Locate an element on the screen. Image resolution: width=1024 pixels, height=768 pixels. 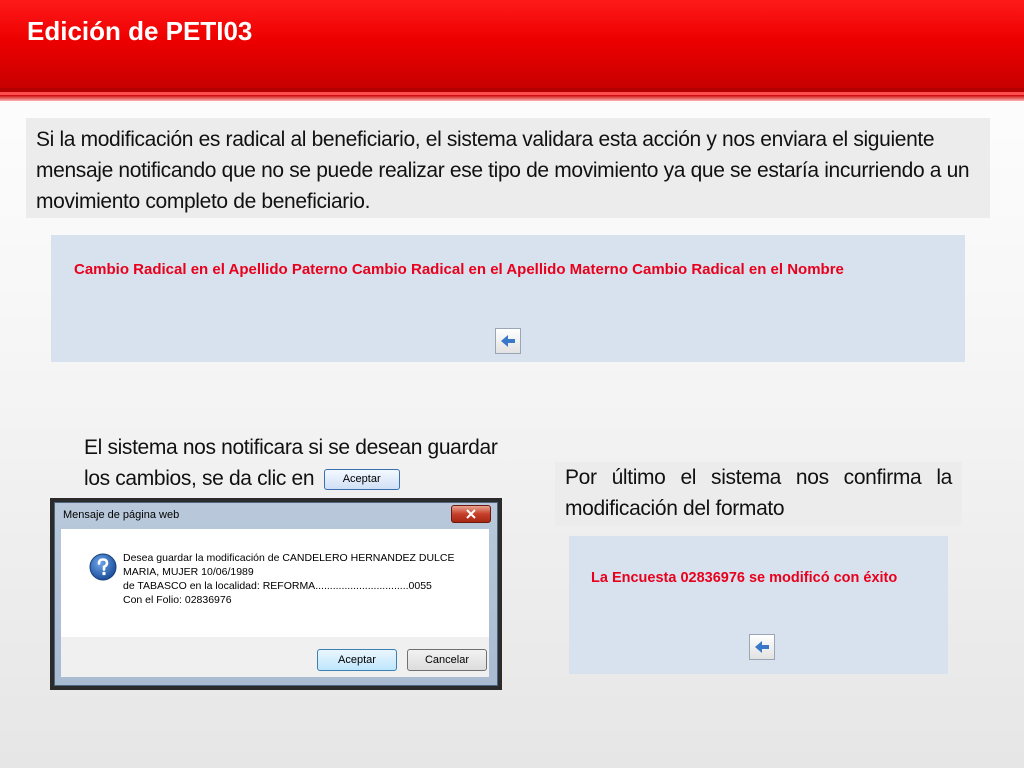
cancel-button: Cancelar is located at coordinates (447, 660).